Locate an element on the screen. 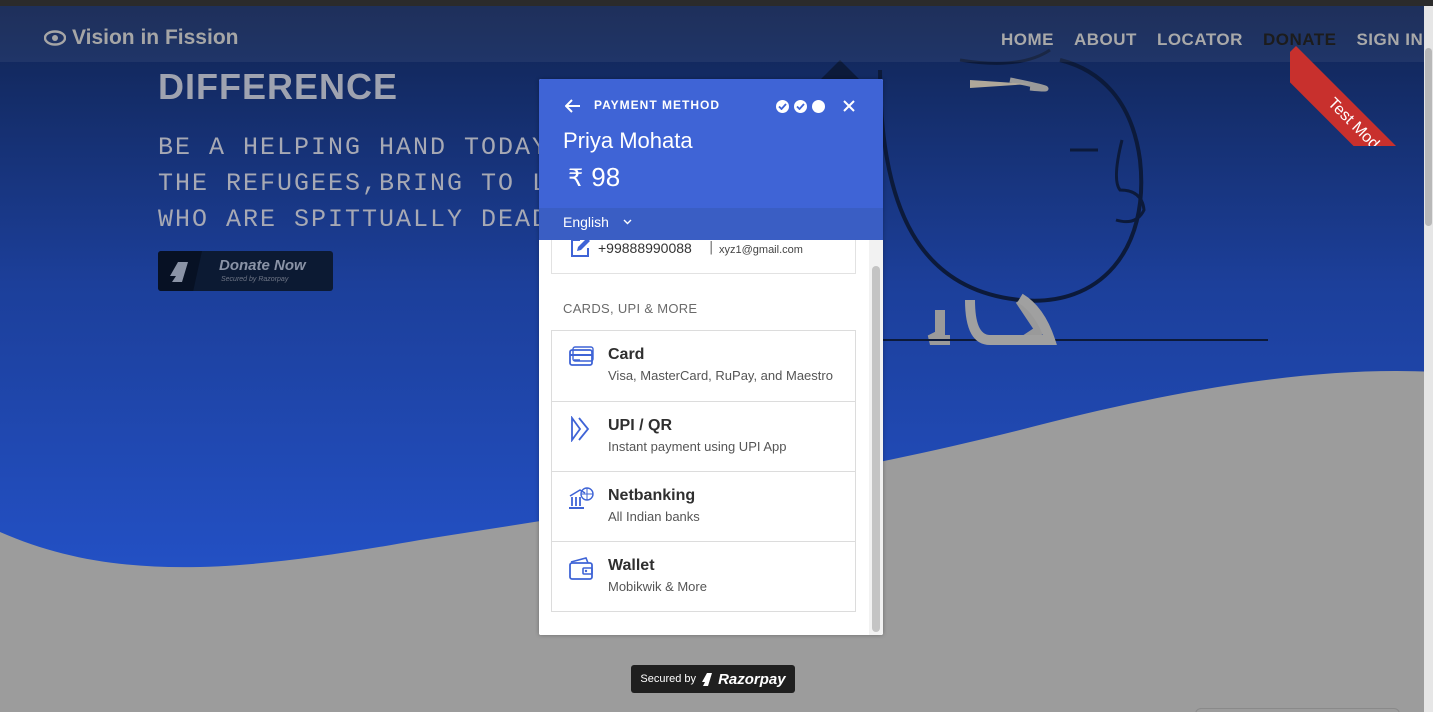 The image size is (1433, 712). modal-scrollbar is located at coordinates (876, 437).